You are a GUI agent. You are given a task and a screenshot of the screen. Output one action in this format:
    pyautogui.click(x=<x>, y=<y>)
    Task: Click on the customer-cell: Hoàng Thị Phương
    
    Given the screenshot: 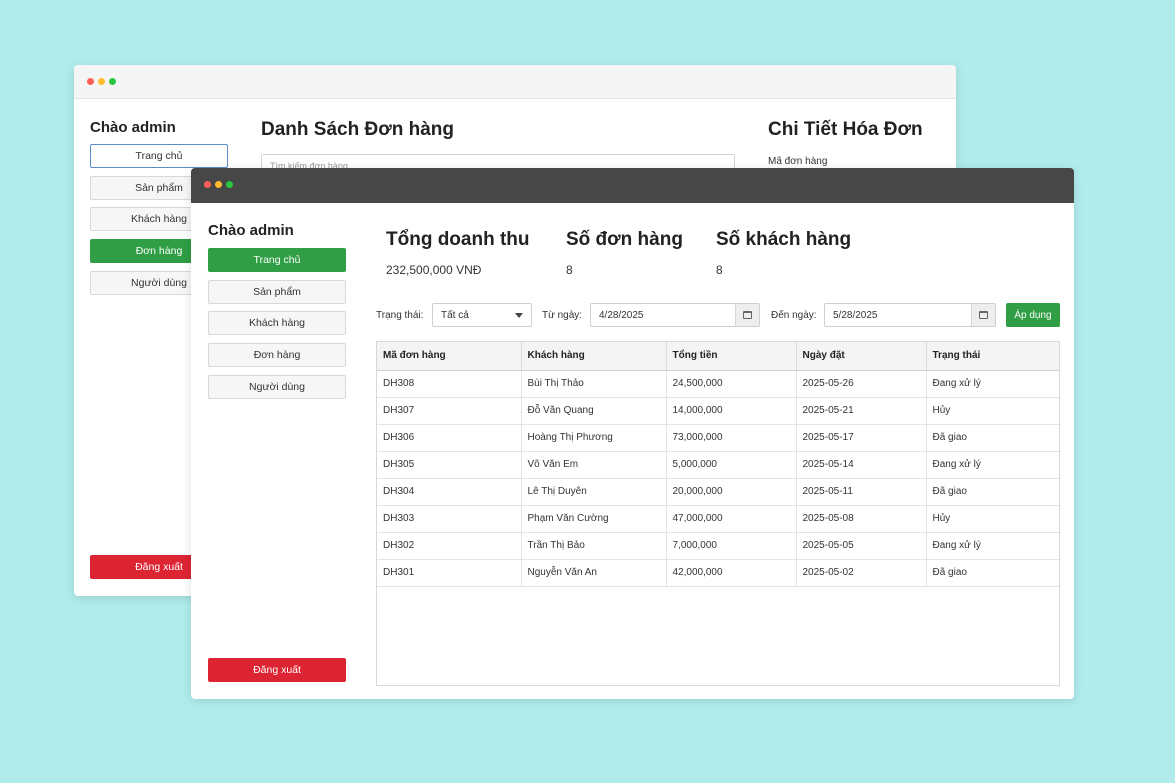 What is the action you would take?
    pyautogui.click(x=594, y=438)
    